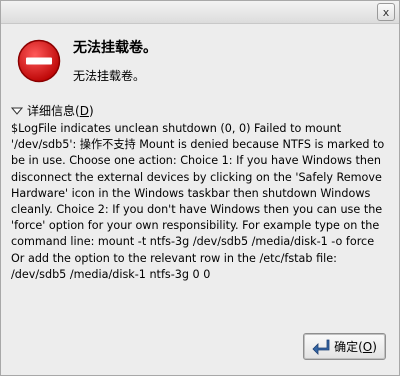 The image size is (400, 376). Describe the element at coordinates (355, 347) in the screenshot. I see `ok-button-label: 确定(O)` at that location.